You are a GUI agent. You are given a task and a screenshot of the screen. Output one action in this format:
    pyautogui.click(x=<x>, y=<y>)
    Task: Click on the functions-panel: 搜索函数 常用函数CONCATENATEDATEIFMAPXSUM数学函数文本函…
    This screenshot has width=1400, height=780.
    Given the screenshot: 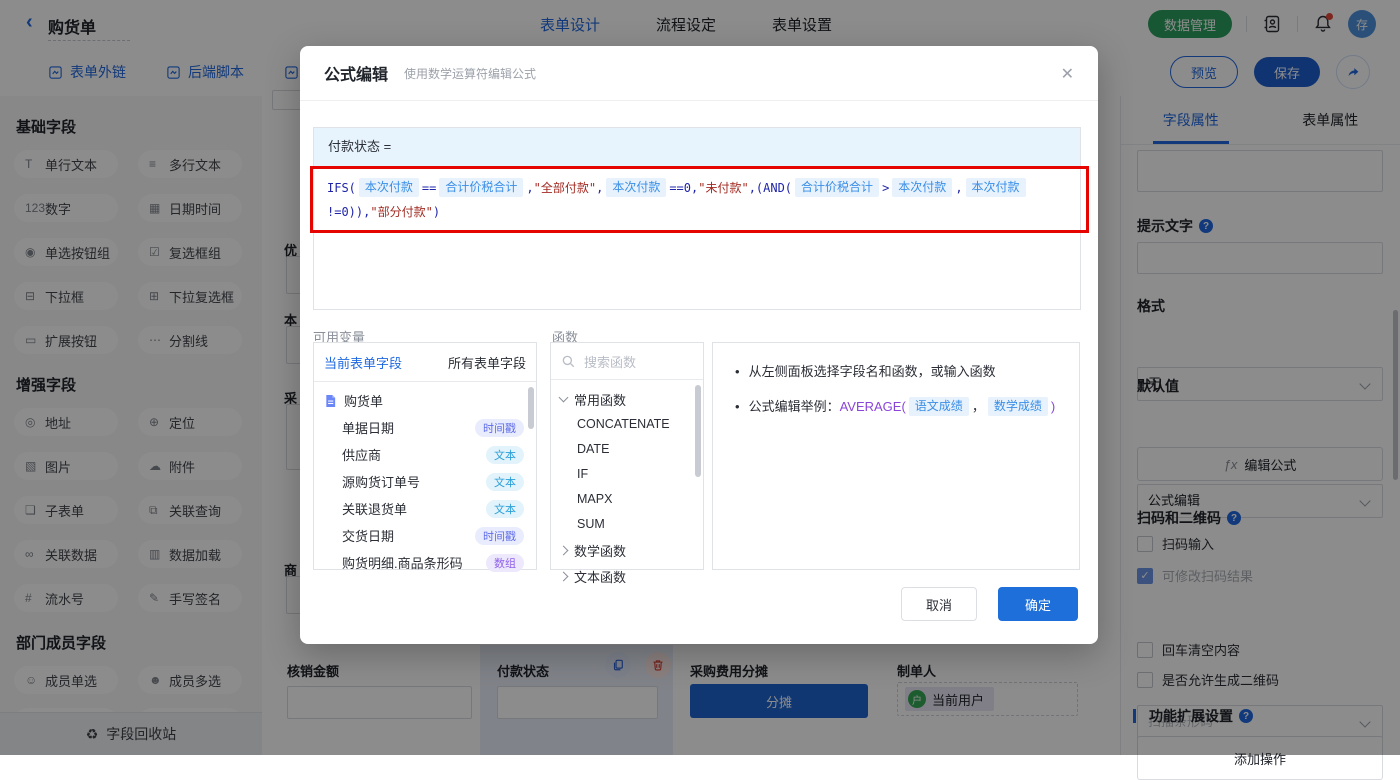 What is the action you would take?
    pyautogui.click(x=627, y=456)
    